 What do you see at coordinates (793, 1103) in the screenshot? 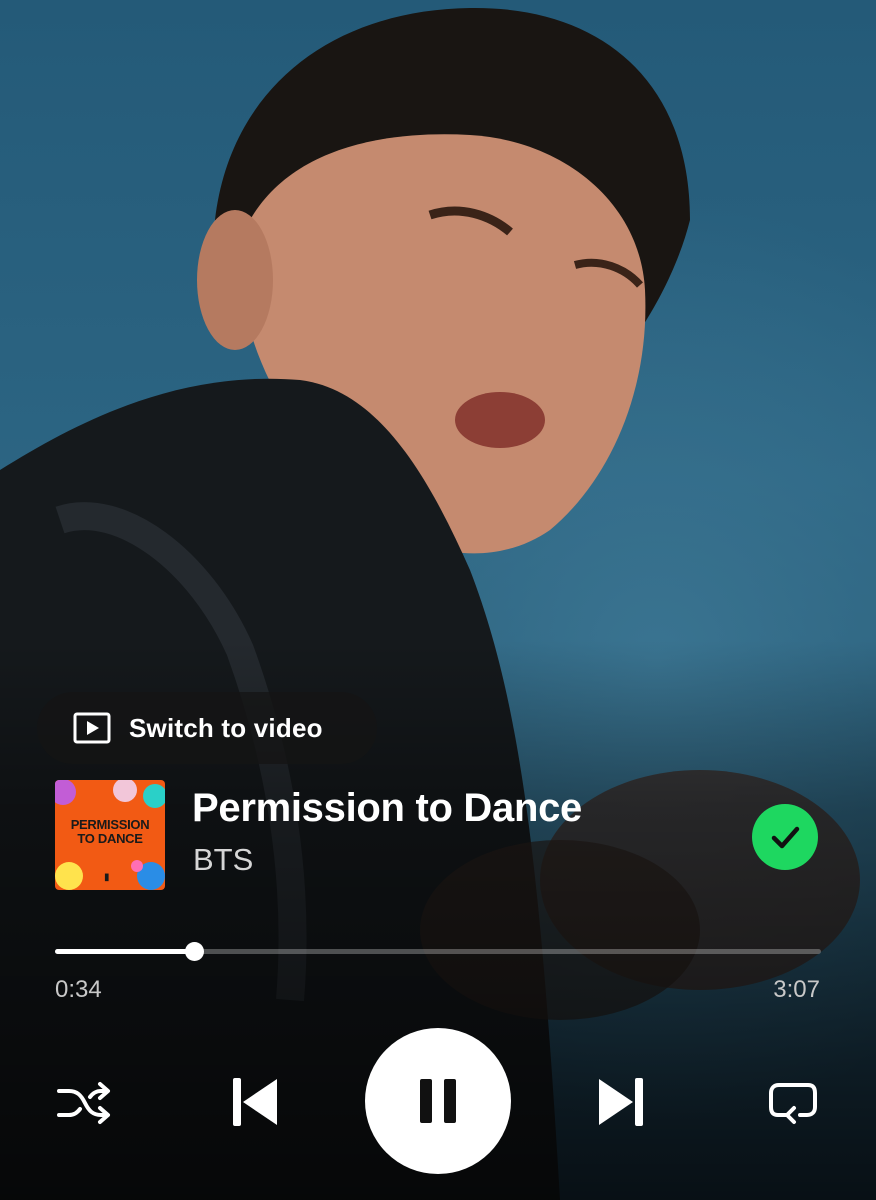
I see `repeat-icon` at bounding box center [793, 1103].